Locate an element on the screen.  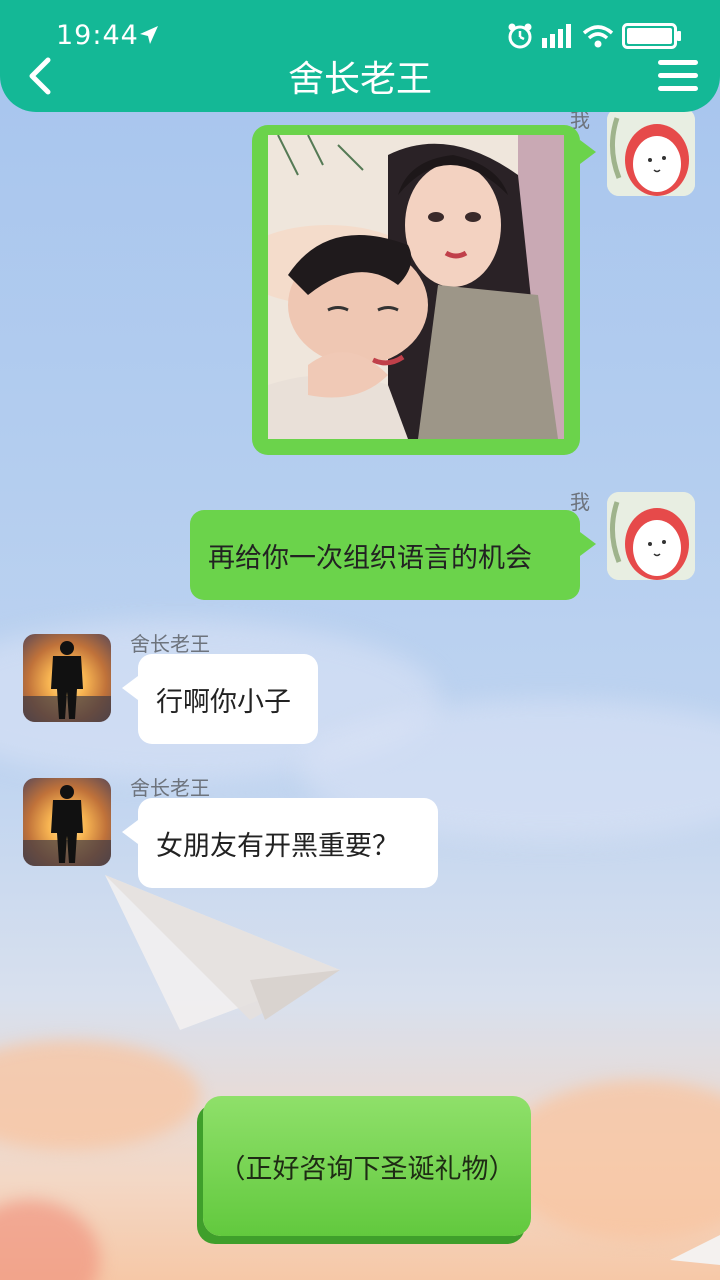
chat-header: 19:44 舍长老王 is located at coordinates (360, 56).